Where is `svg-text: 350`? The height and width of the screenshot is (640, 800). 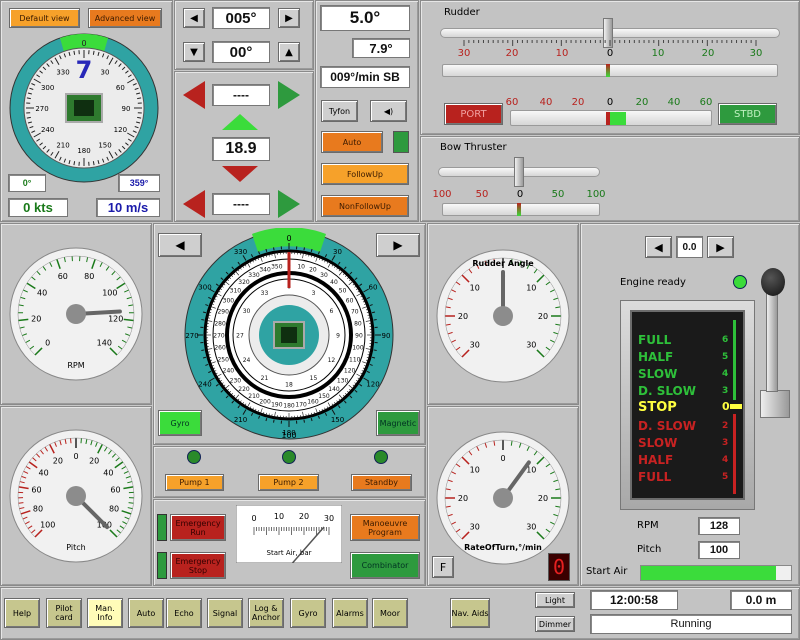 svg-text: 350 is located at coordinates (277, 267).